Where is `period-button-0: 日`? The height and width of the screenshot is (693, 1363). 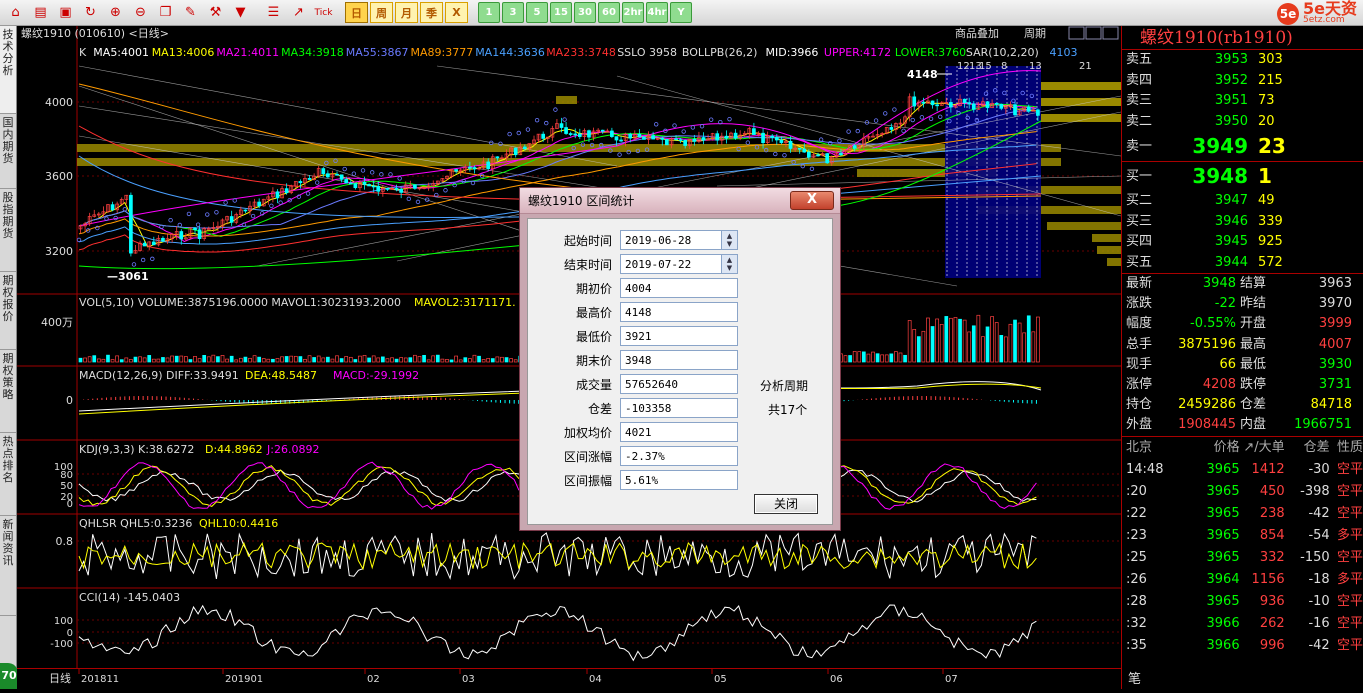 period-button-0: 日 is located at coordinates (356, 12).